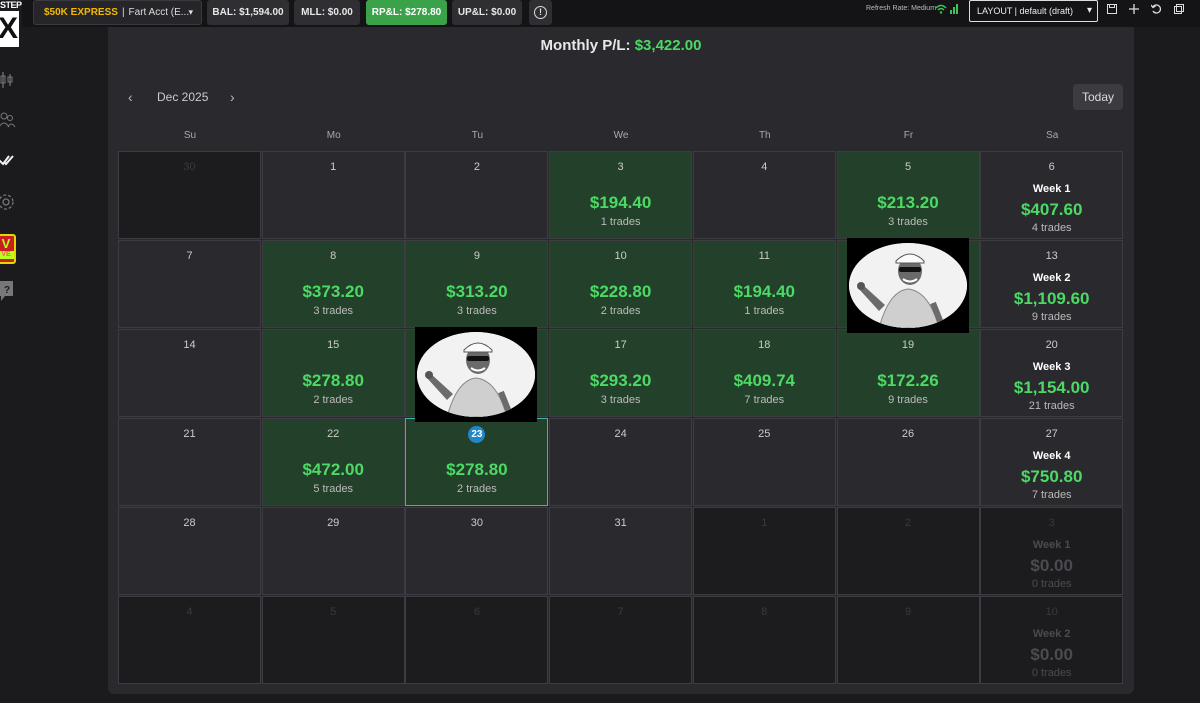  I want to click on week-pnl: $407.60, so click(1051, 209).